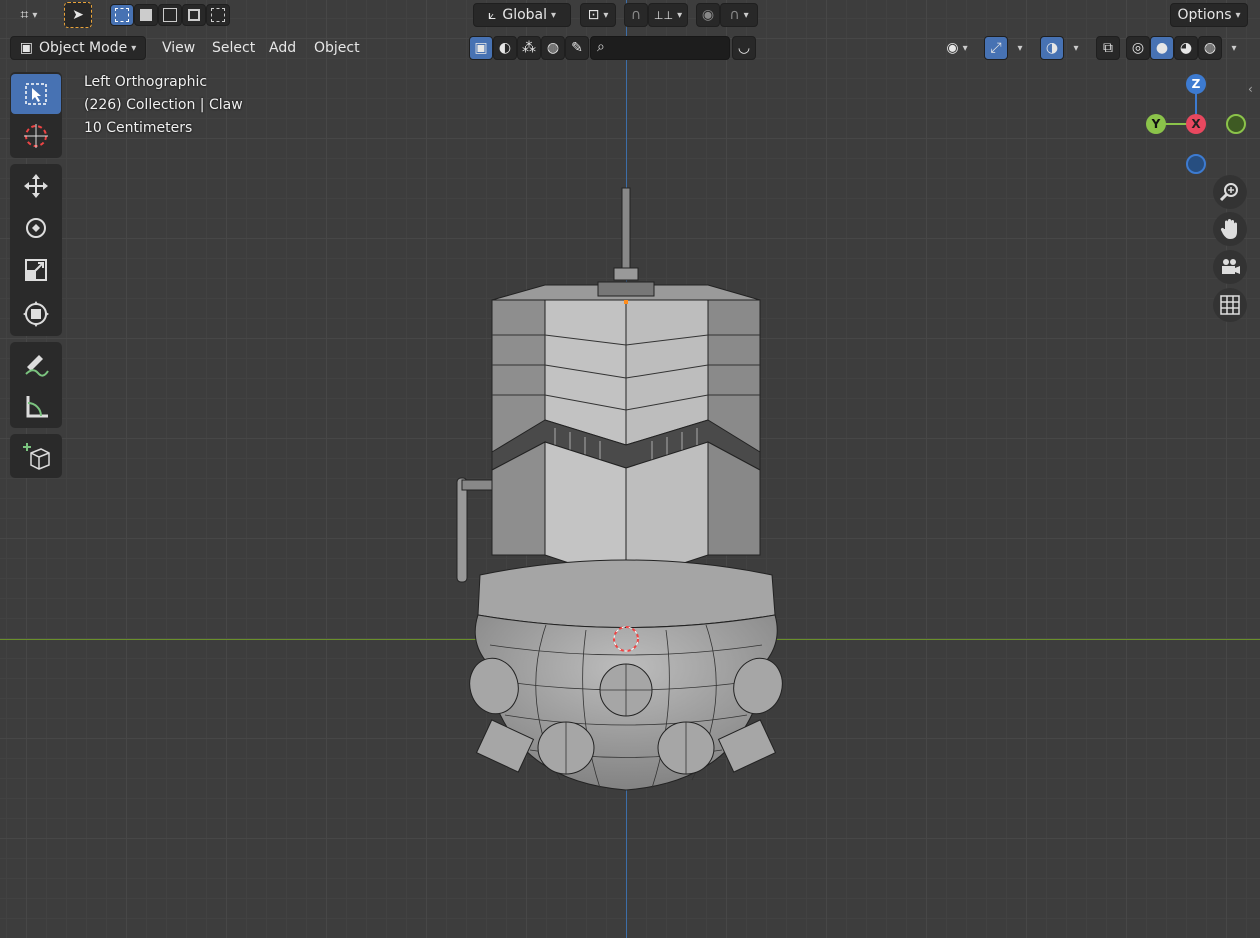 The height and width of the screenshot is (938, 1260). I want to click on curve-icon: ◡, so click(744, 48).